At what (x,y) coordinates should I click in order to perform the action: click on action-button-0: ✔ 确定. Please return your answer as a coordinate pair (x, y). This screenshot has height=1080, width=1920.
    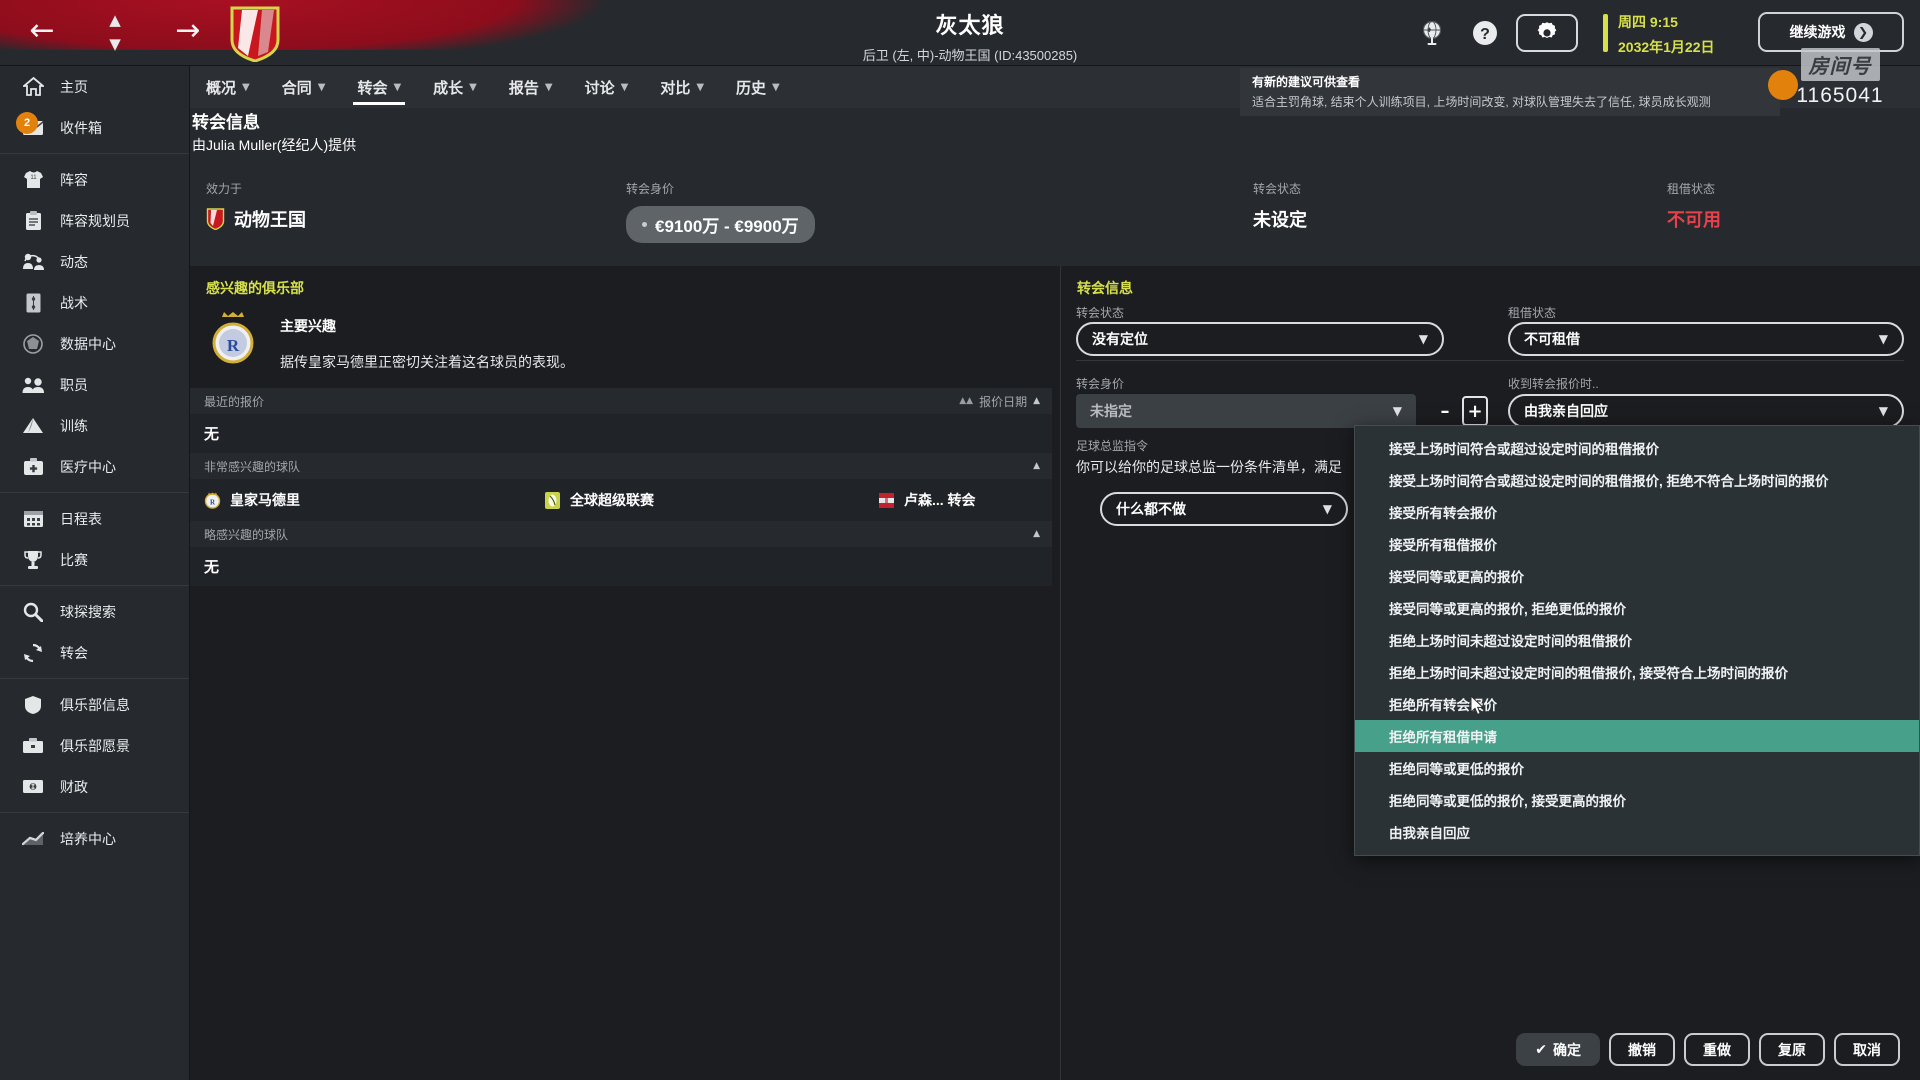
    Looking at the image, I should click on (1558, 1049).